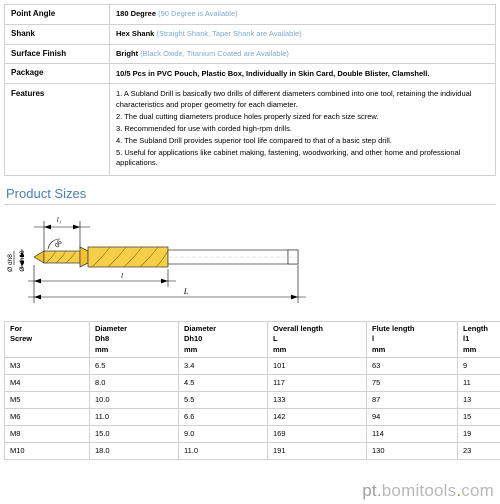 The width and height of the screenshot is (500, 504). What do you see at coordinates (479, 339) in the screenshot?
I see `header-length-l1: Length l1 mm` at bounding box center [479, 339].